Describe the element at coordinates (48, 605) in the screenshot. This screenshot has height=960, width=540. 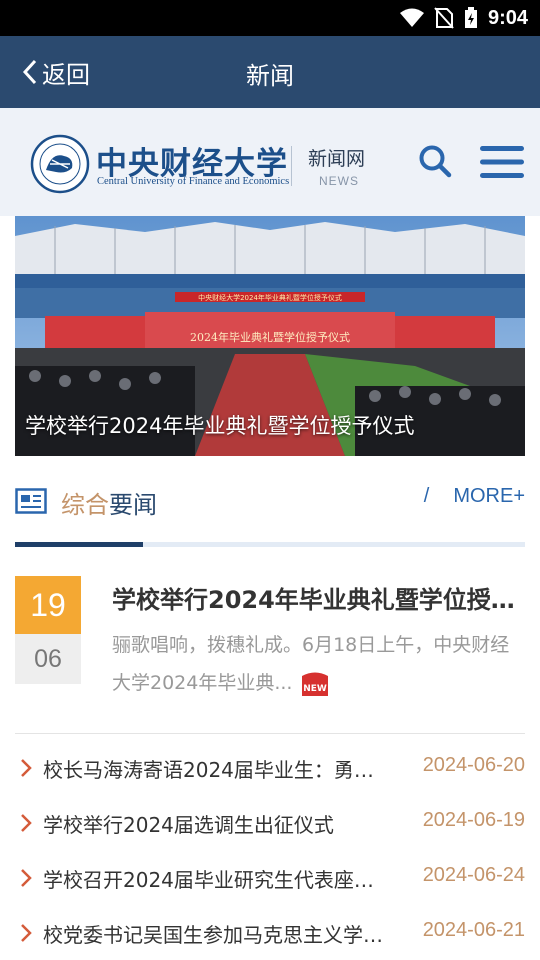
I see `featured-day: 19` at that location.